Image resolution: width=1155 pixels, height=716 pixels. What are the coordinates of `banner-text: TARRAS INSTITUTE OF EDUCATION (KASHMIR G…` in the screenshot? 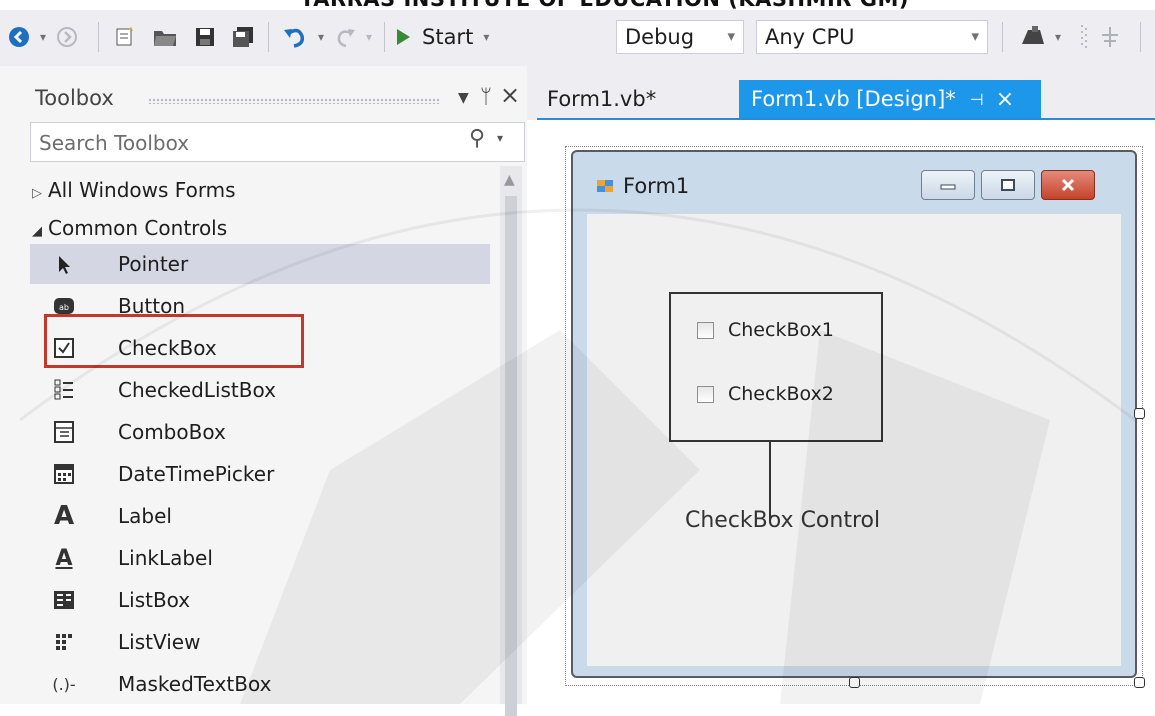 It's located at (604, 5).